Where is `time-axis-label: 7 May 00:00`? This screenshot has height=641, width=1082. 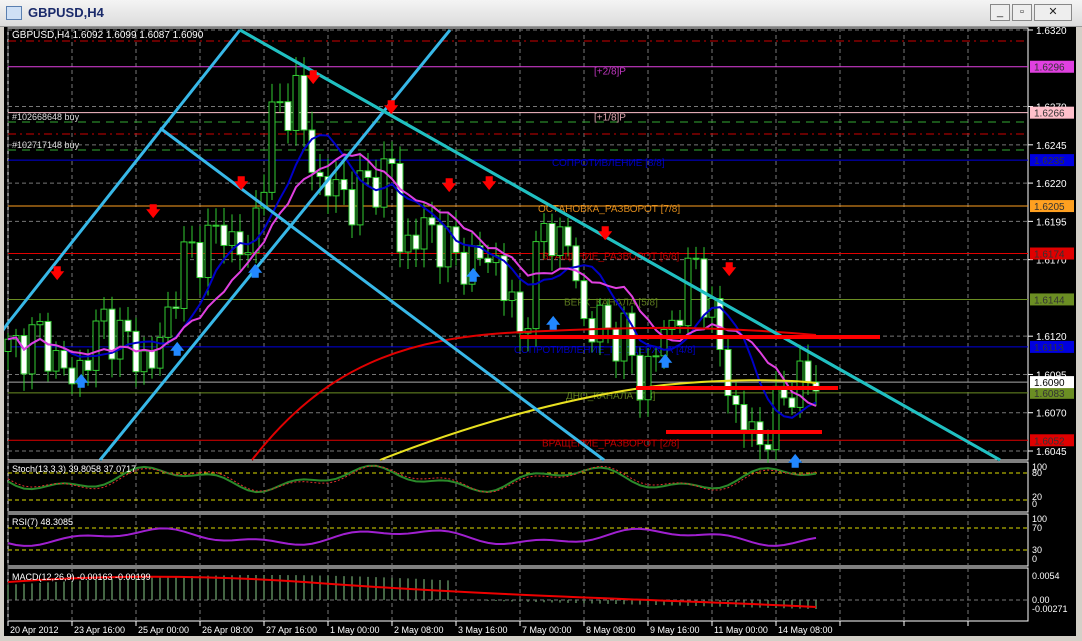
time-axis-label: 7 May 00:00 is located at coordinates (547, 630).